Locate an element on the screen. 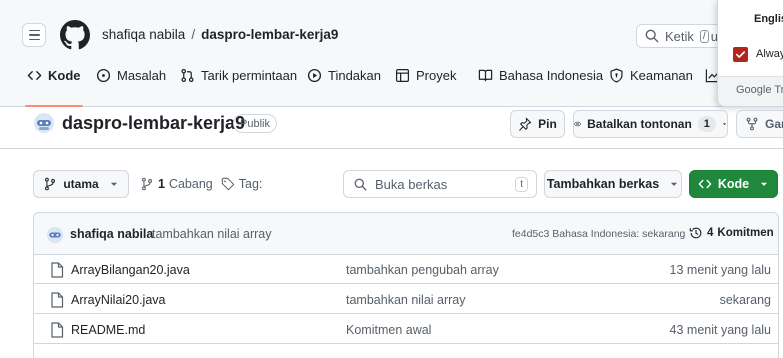 Image resolution: width=783 pixels, height=358 pixels. branch-count: 1 is located at coordinates (161, 184).